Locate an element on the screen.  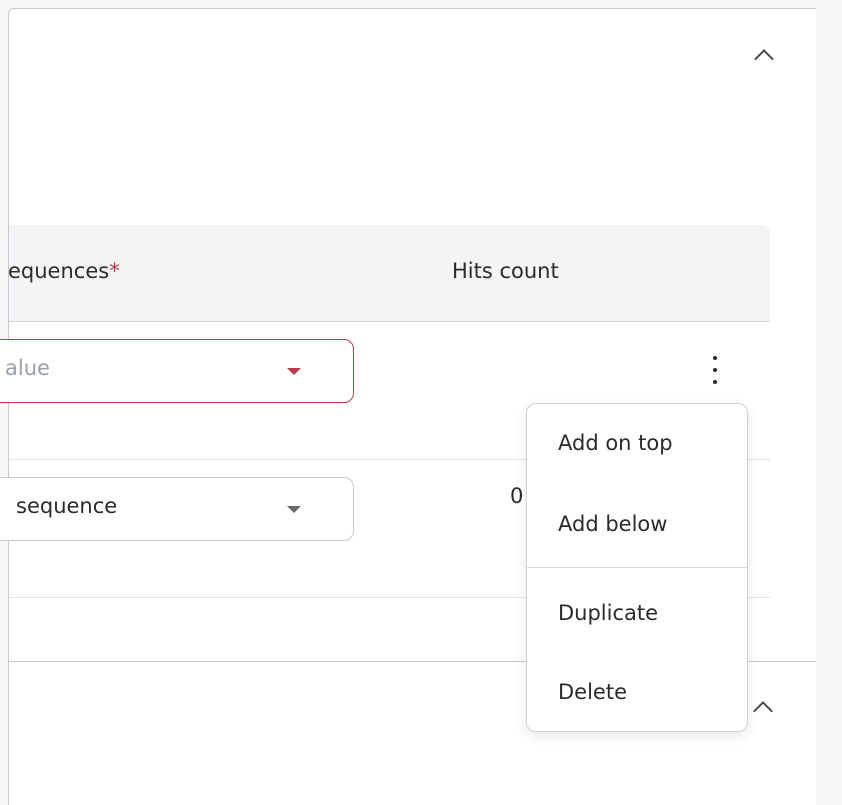
menu-item-add-below: Add below is located at coordinates (637, 524).